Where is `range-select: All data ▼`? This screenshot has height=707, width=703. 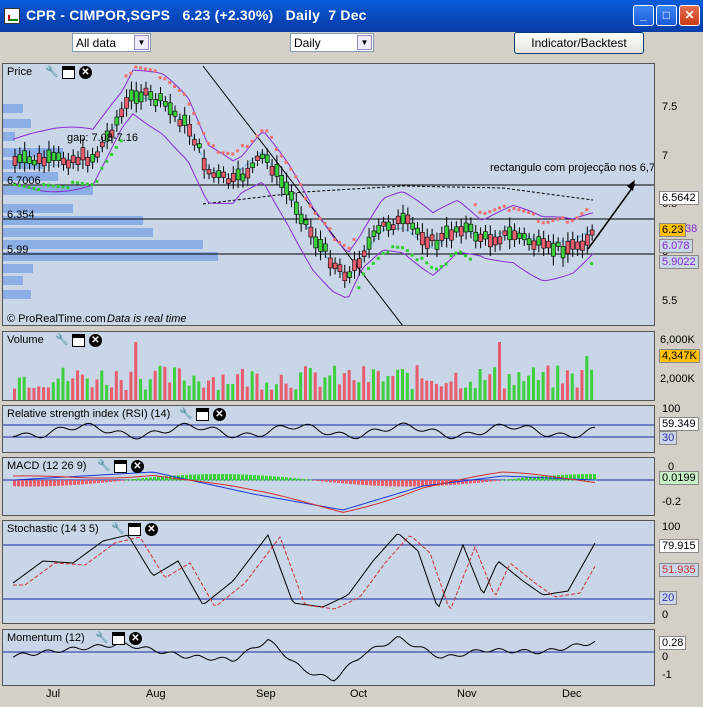 range-select: All data ▼ is located at coordinates (111, 42).